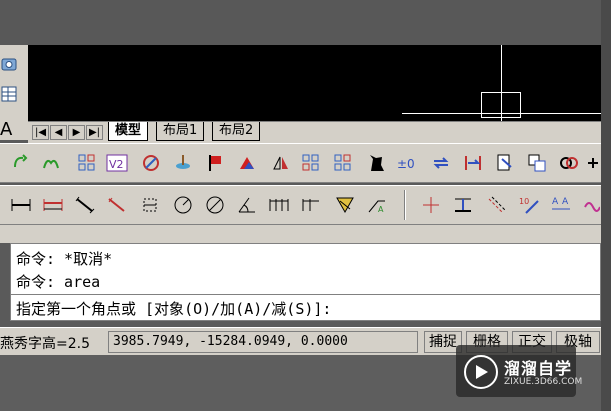  Describe the element at coordinates (45, 344) in the screenshot. I see `font-height-readout: 燕秀字高=2.5` at that location.